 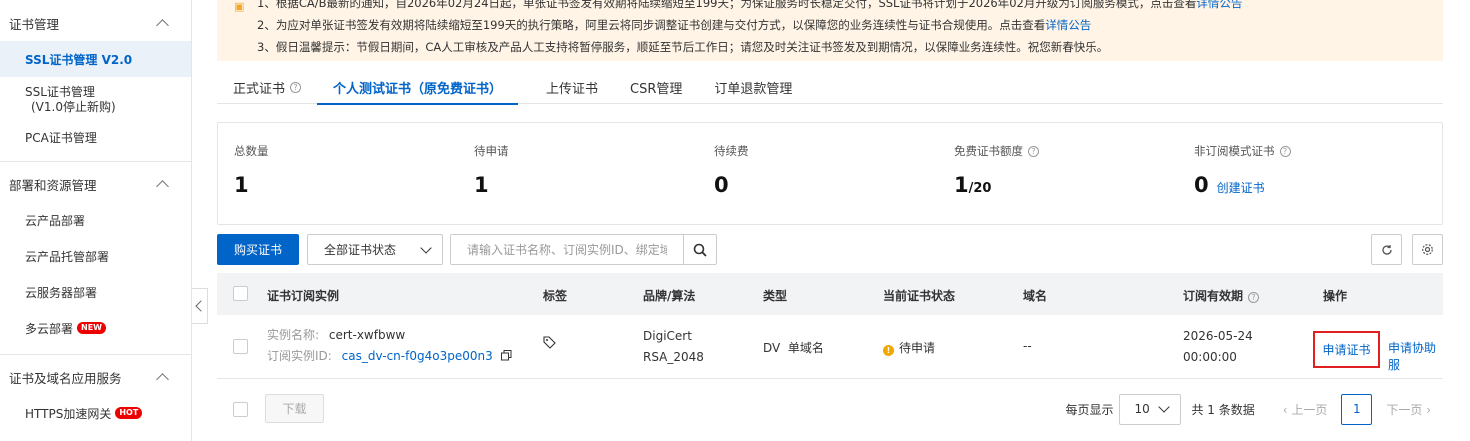 What do you see at coordinates (506, 355) in the screenshot?
I see `copy-icon` at bounding box center [506, 355].